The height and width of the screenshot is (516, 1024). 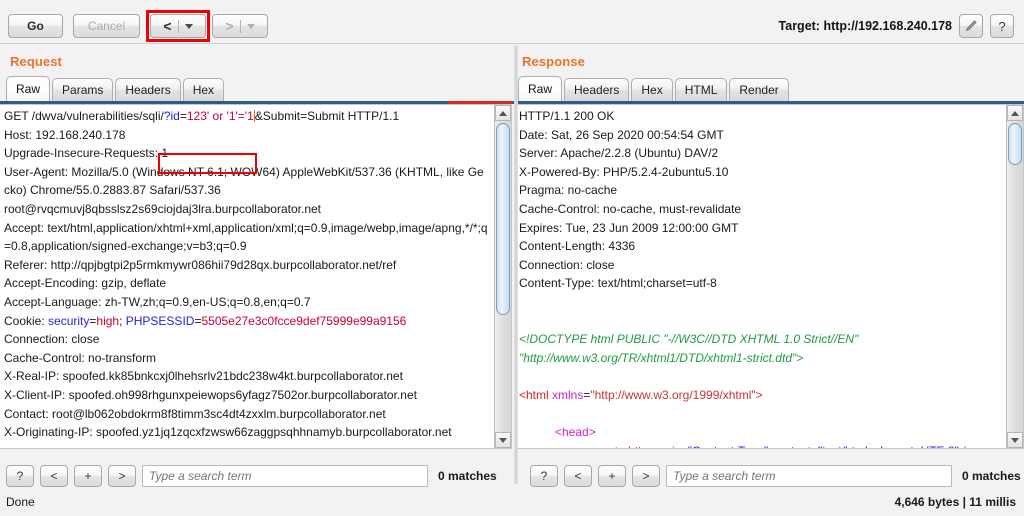 What do you see at coordinates (178, 26) in the screenshot?
I see `previous-request-button: <` at bounding box center [178, 26].